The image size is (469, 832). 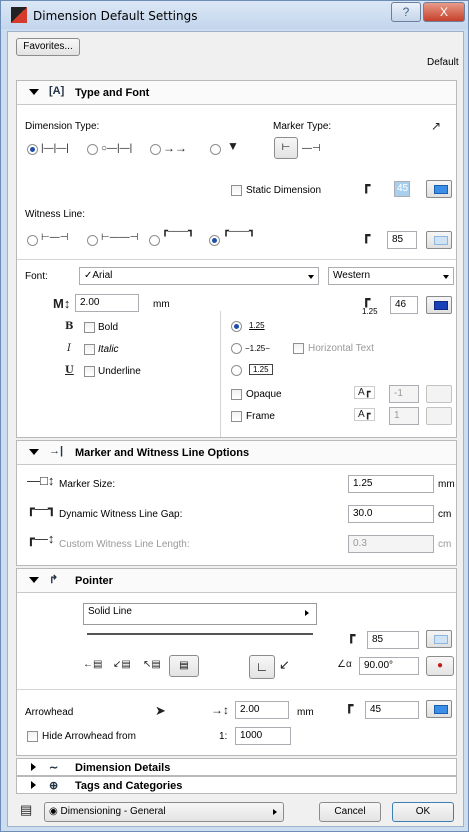 I want to click on ok-button: OK, so click(x=423, y=812).